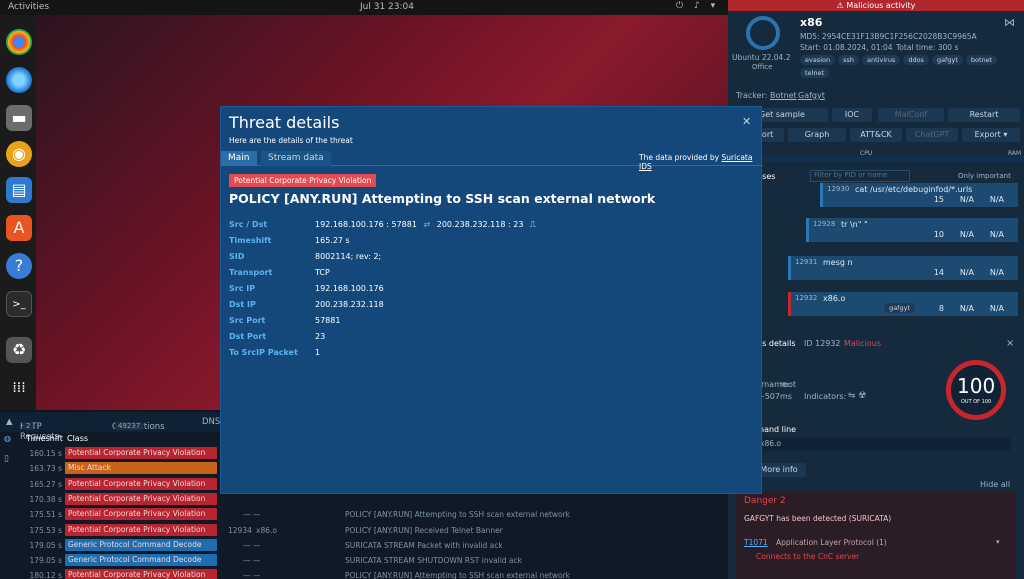  I want to click on process-id: ID 12932, so click(822, 343).